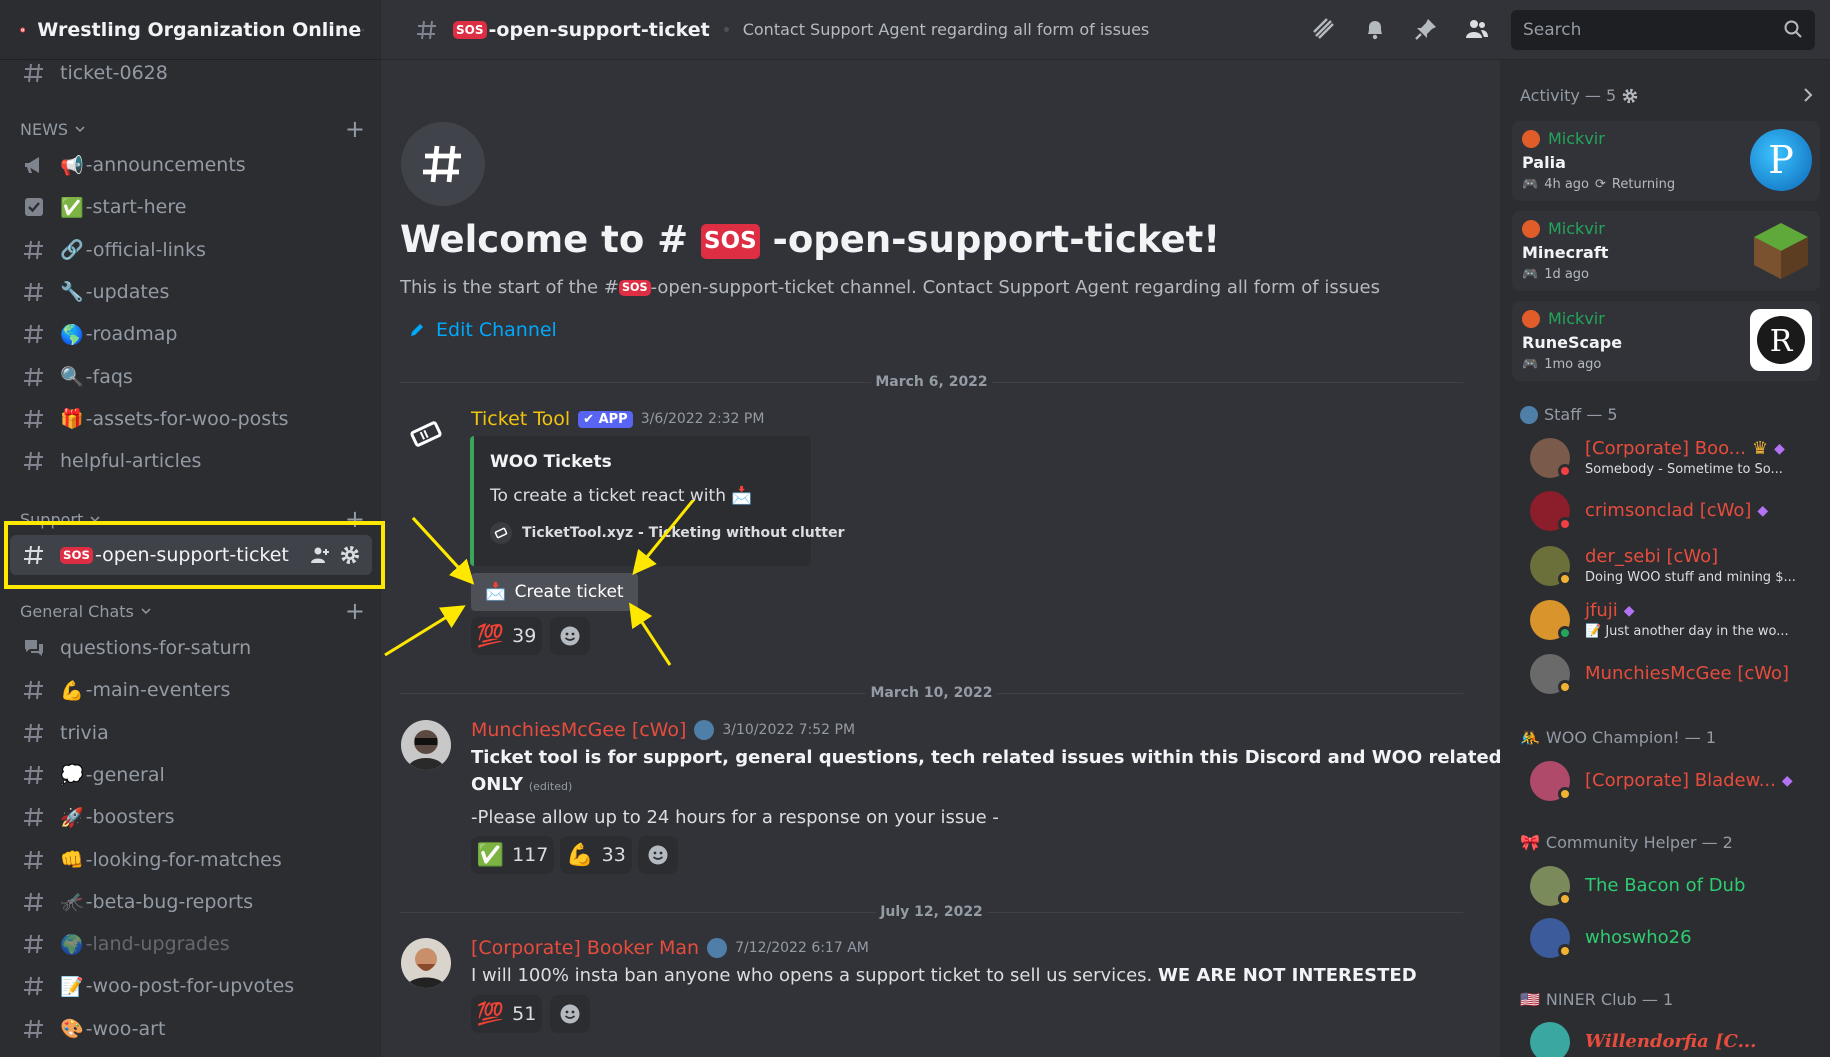 This screenshot has height=1057, width=1830. I want to click on category-general-chats: General Chats +, so click(192, 611).